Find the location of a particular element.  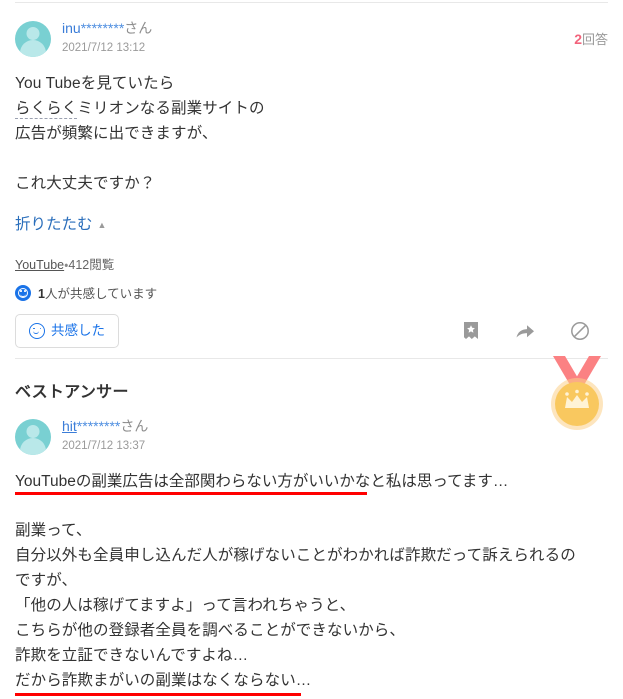

question-username-honorific: さん is located at coordinates (138, 28).